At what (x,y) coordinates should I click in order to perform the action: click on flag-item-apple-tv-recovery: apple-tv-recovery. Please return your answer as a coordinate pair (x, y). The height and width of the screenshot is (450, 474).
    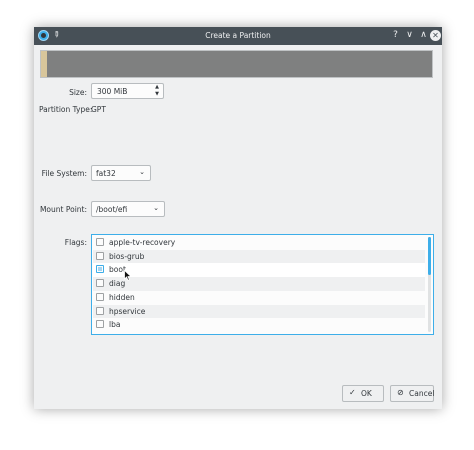
    Looking at the image, I should click on (259, 243).